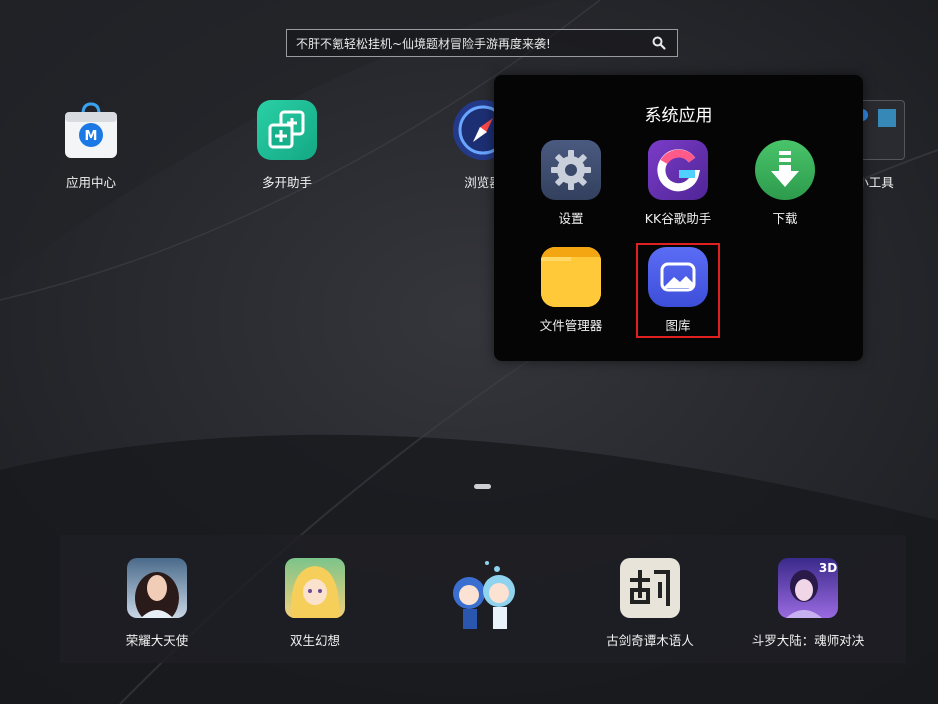  What do you see at coordinates (571, 325) in the screenshot?
I see `app-label: 文件管理器` at bounding box center [571, 325].